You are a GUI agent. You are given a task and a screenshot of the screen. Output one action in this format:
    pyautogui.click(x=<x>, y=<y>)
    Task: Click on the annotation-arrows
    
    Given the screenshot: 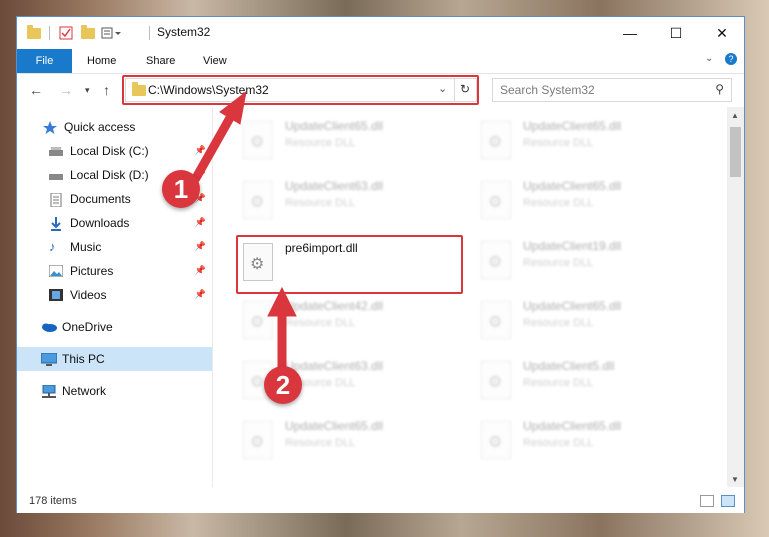 What is the action you would take?
    pyautogui.click(x=244, y=235)
    